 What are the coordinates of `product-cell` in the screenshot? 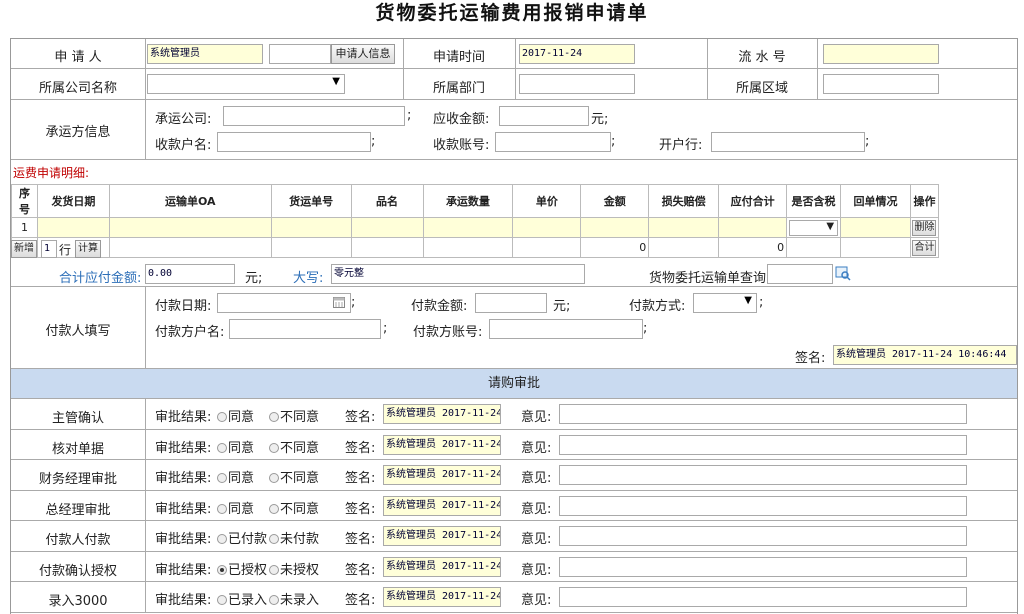 It's located at (387, 227).